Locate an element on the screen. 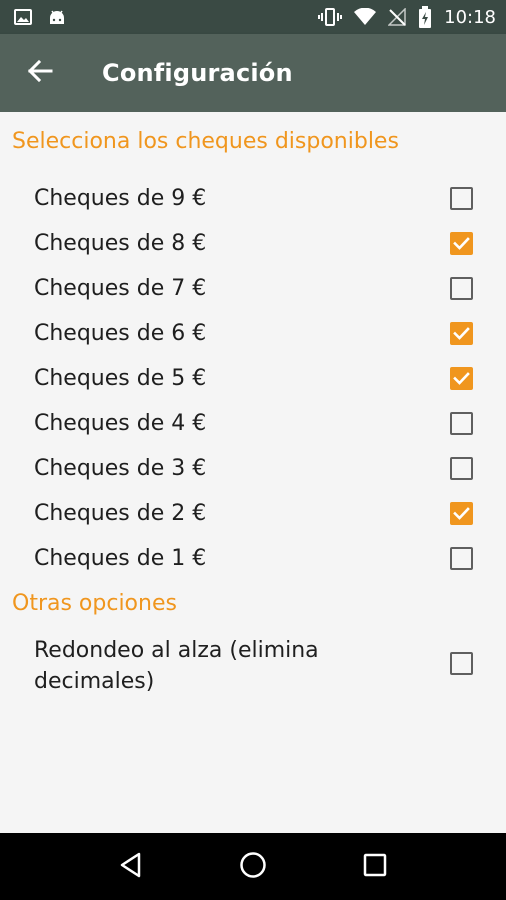  toolbar: Configuración is located at coordinates (253, 73).